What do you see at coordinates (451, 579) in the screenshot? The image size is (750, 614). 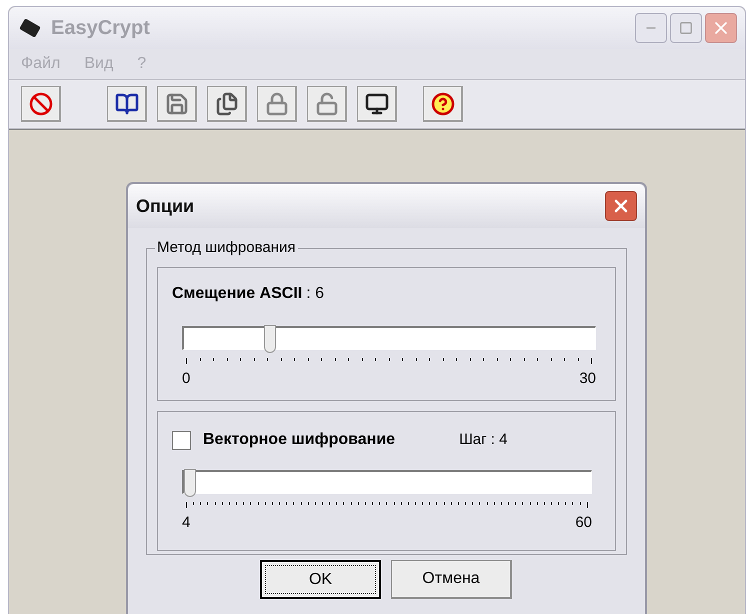 I see `dialog-button: Отмена` at bounding box center [451, 579].